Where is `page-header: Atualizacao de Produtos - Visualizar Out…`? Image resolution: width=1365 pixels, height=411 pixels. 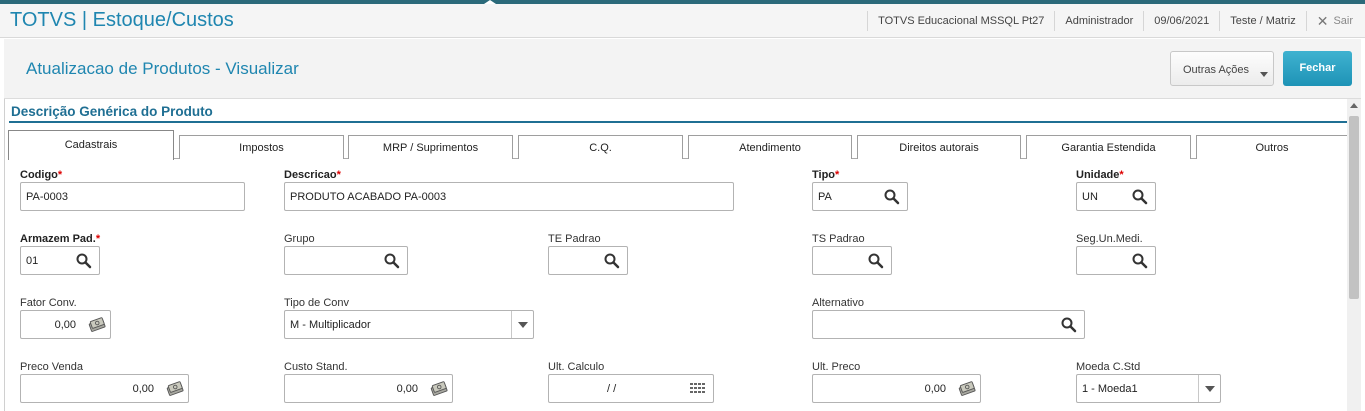 page-header: Atualizacao de Produtos - Visualizar Out… is located at coordinates (682, 69).